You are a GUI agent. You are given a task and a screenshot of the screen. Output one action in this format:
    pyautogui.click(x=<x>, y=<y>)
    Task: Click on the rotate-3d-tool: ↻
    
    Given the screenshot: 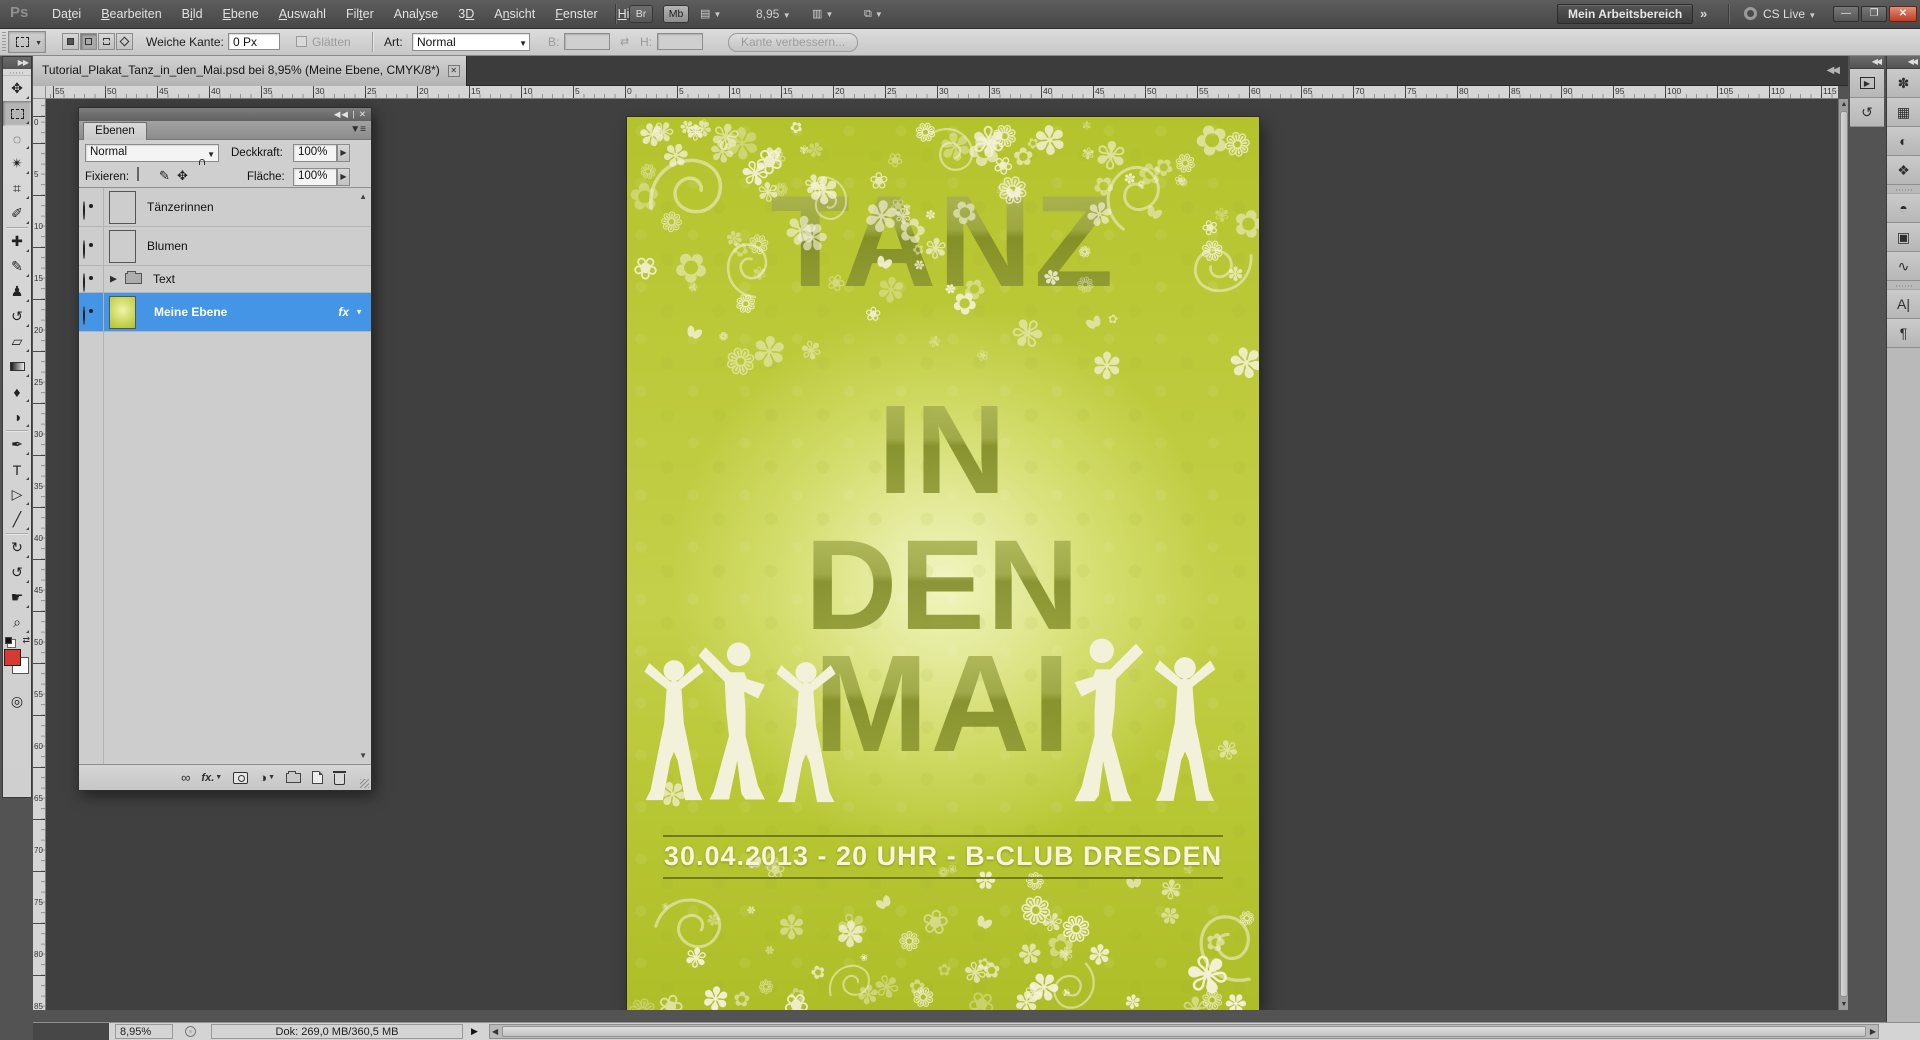 What is the action you would take?
    pyautogui.click(x=17, y=547)
    